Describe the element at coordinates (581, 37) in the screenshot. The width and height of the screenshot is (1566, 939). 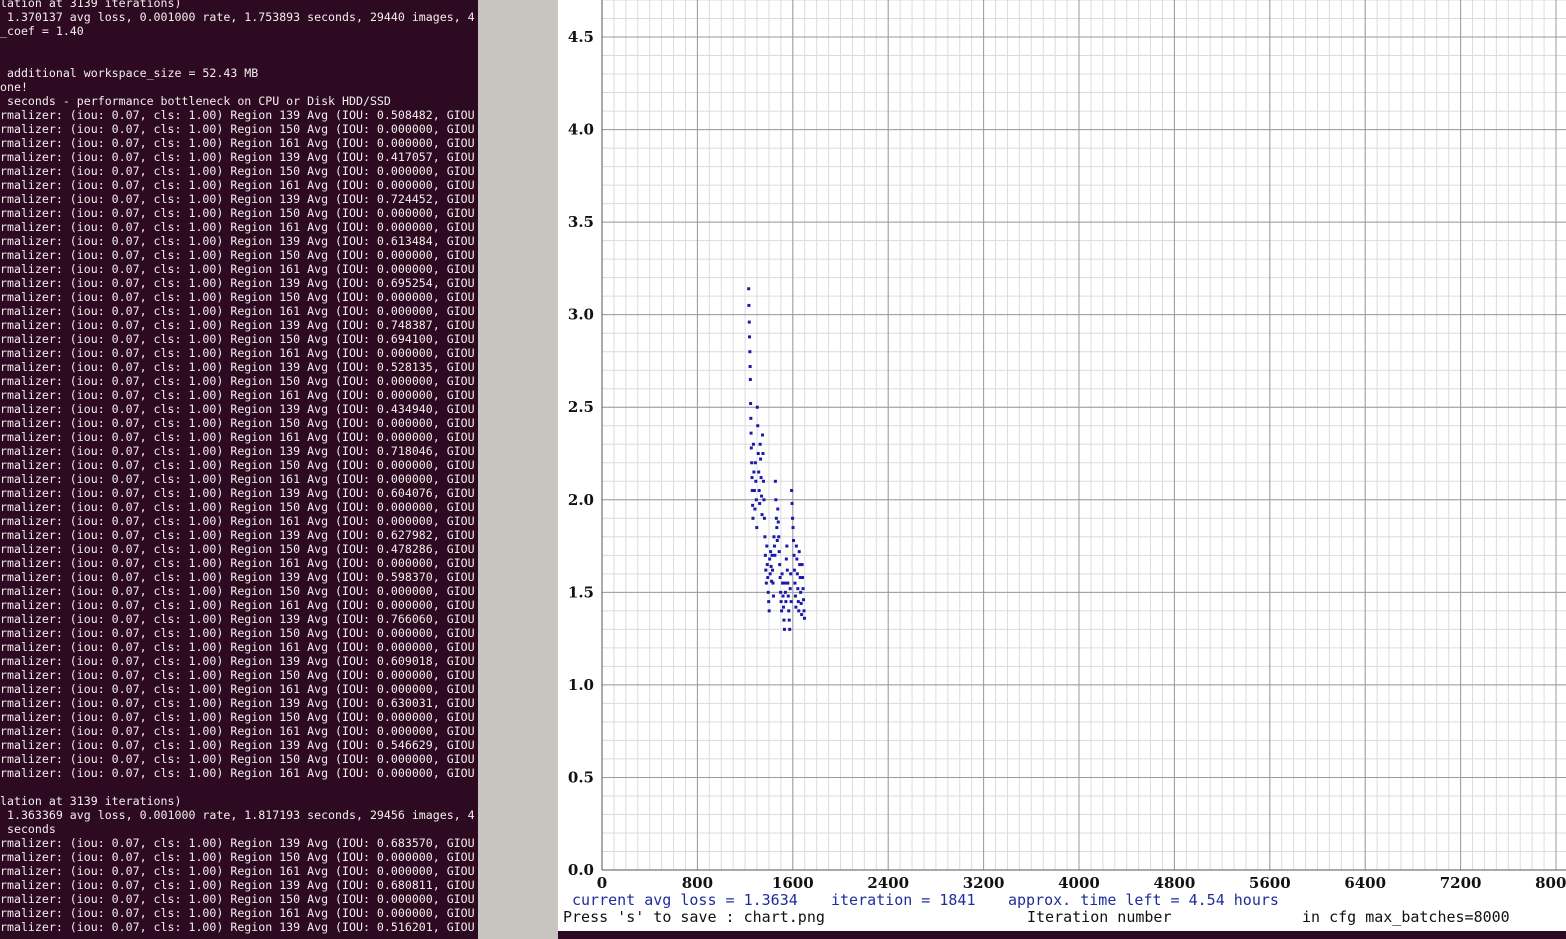
I see `y-tick-label: 4.5` at that location.